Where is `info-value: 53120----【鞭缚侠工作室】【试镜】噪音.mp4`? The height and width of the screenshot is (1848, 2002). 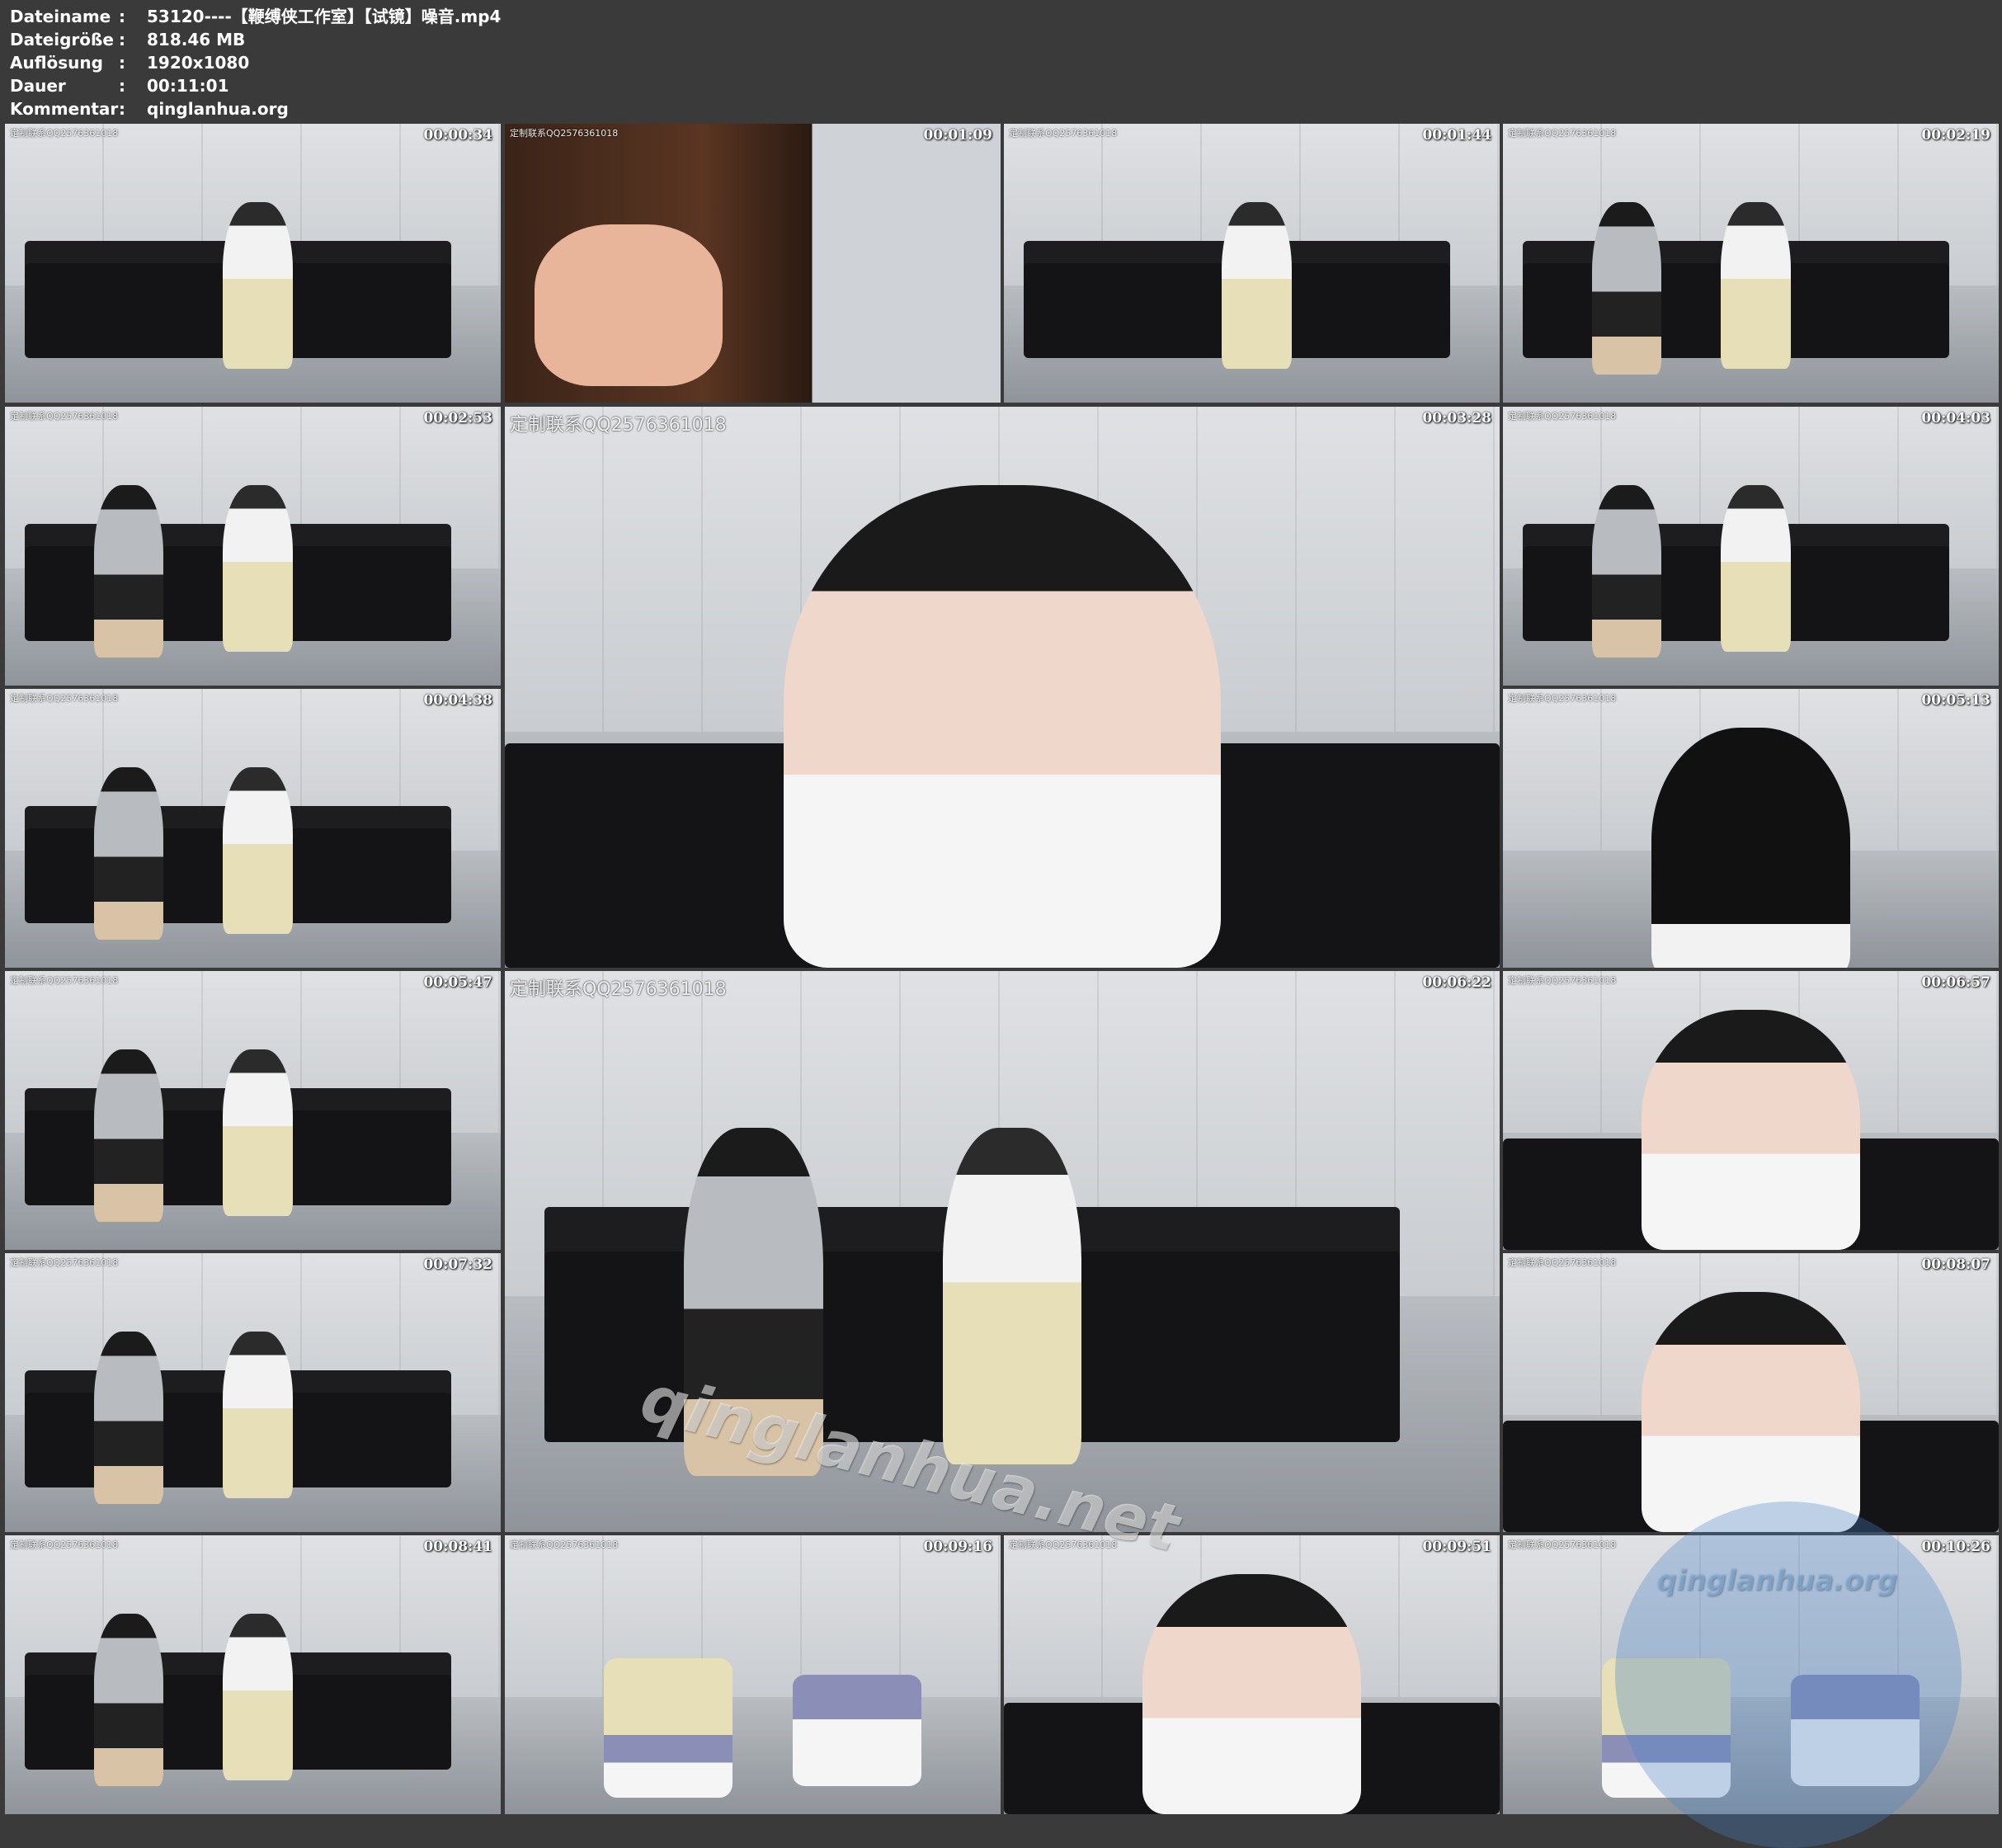 info-value: 53120----【鞭缚侠工作室】【试镜】噪音.mp4 is located at coordinates (324, 16).